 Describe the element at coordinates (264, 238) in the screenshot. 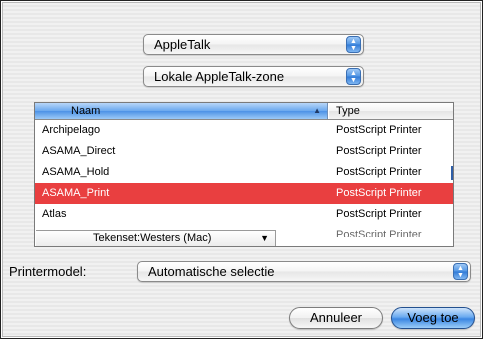

I see `triangle-down-icon: ▼` at that location.